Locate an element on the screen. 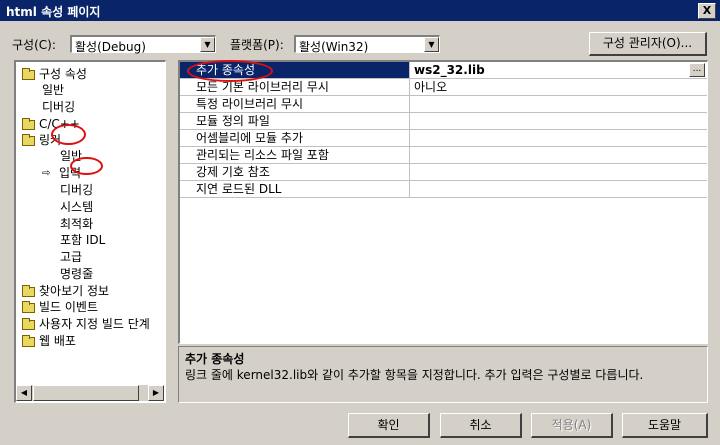 Image resolution: width=720 pixels, height=445 pixels. window-title: html 속성 페이지 is located at coordinates (53, 12).